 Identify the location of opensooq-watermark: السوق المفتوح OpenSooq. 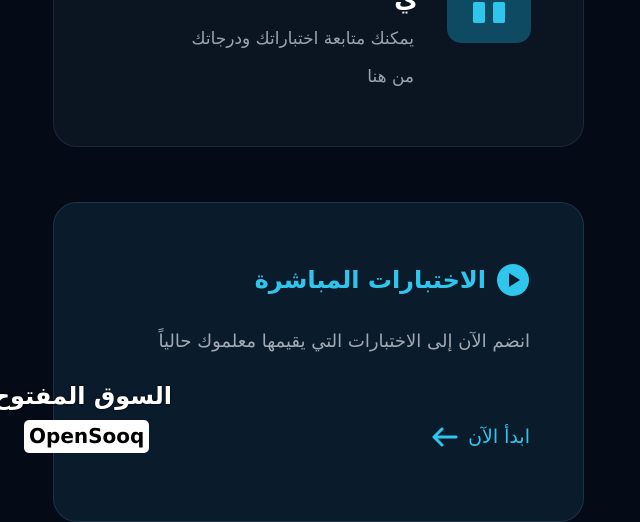
(86, 416).